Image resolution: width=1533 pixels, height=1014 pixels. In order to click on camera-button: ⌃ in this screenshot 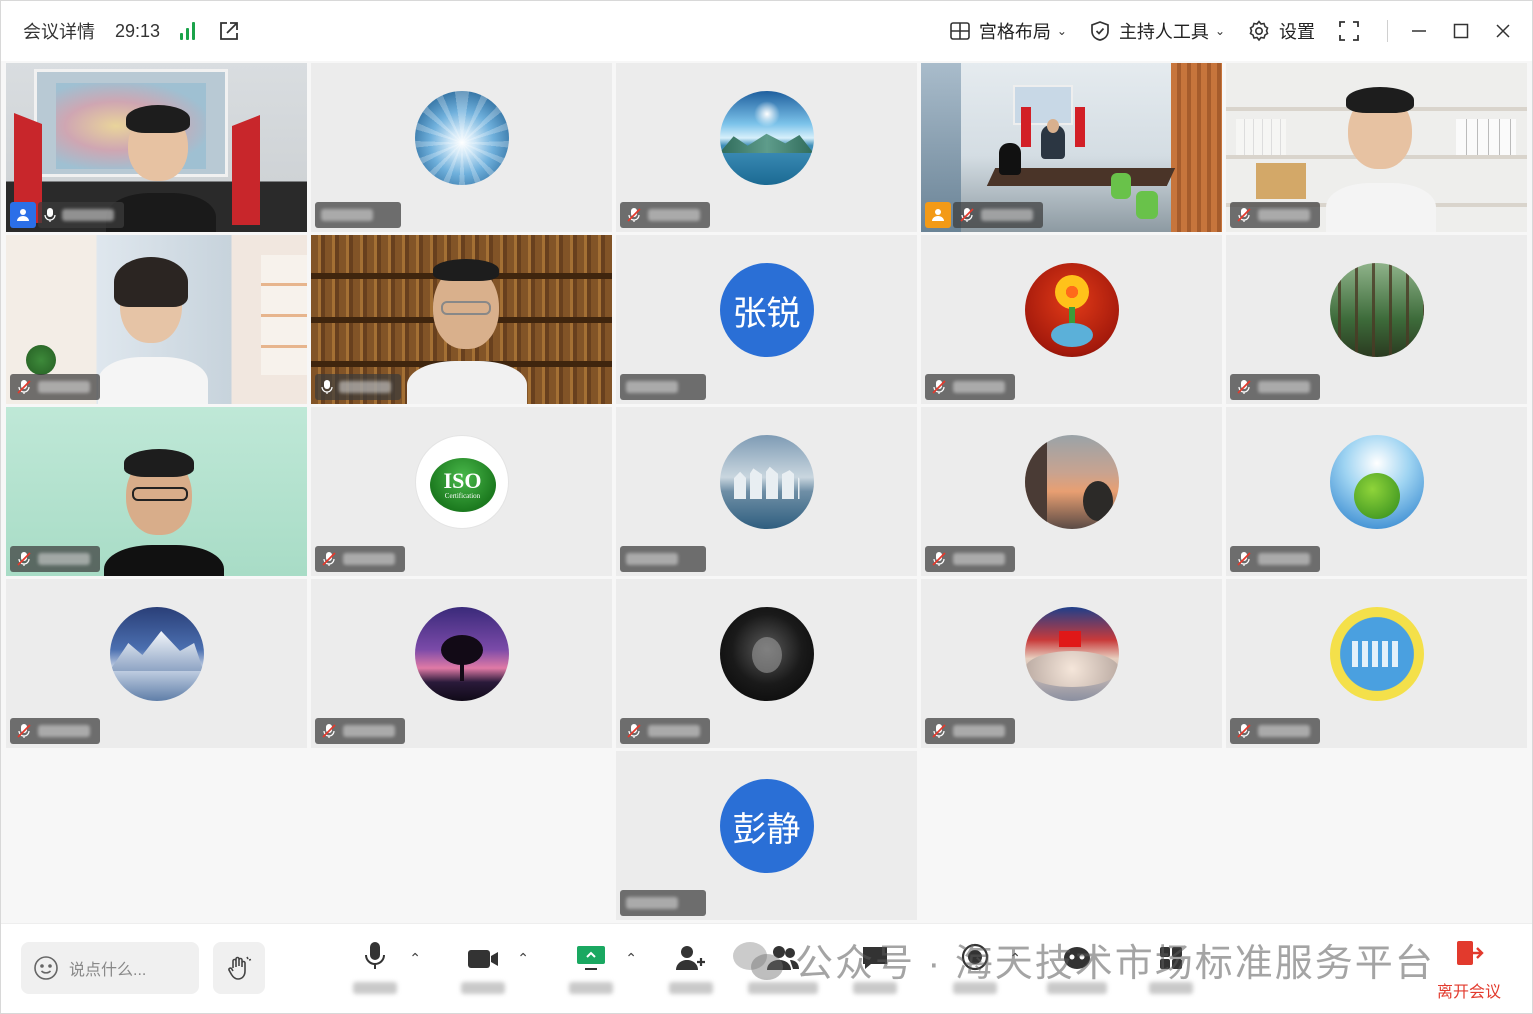, I will do `click(486, 971)`.